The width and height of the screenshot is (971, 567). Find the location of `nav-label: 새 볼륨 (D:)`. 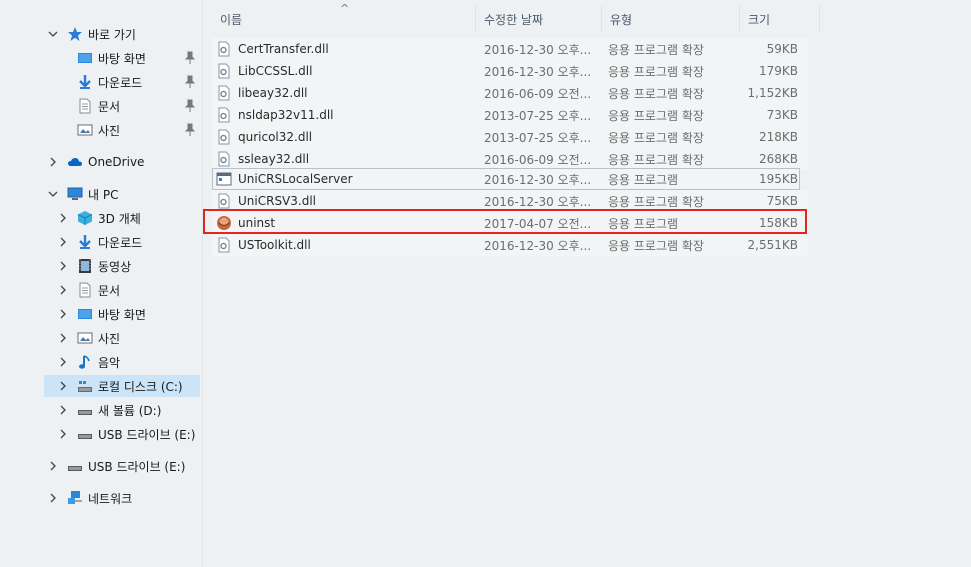

nav-label: 새 볼륨 (D:) is located at coordinates (130, 410).